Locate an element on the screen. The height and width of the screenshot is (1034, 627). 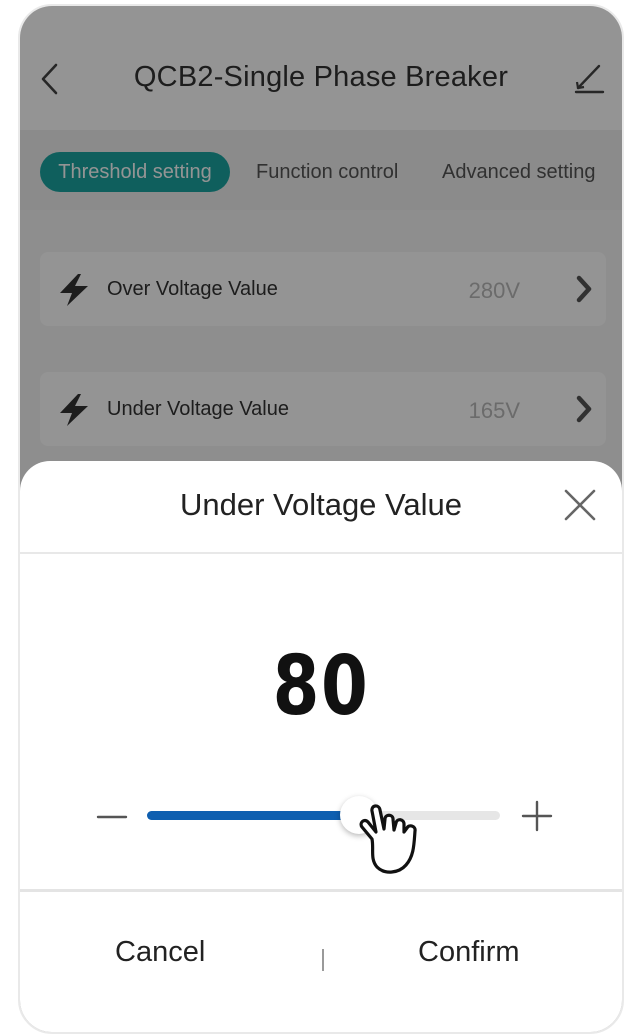
confirm-button: Confirm is located at coordinates (469, 952).